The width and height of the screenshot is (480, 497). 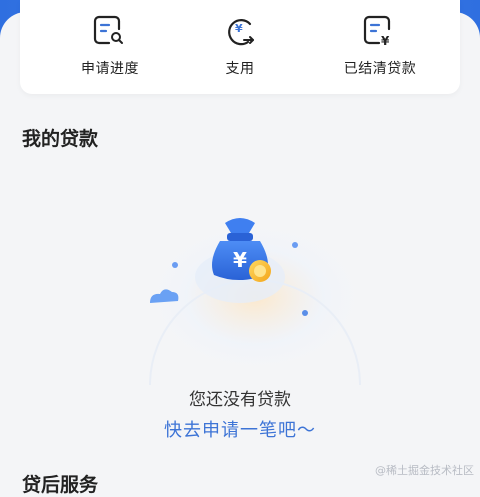 I want to click on quick-action-label: 申请进度, so click(x=110, y=69).